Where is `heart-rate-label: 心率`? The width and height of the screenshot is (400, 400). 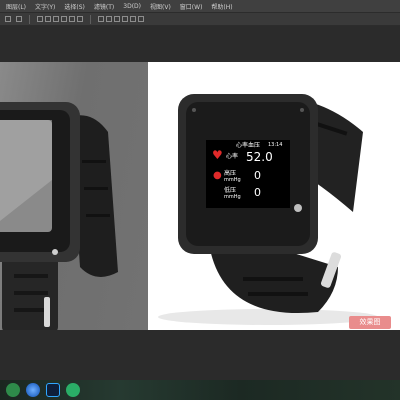 heart-rate-label: 心率 is located at coordinates (232, 156).